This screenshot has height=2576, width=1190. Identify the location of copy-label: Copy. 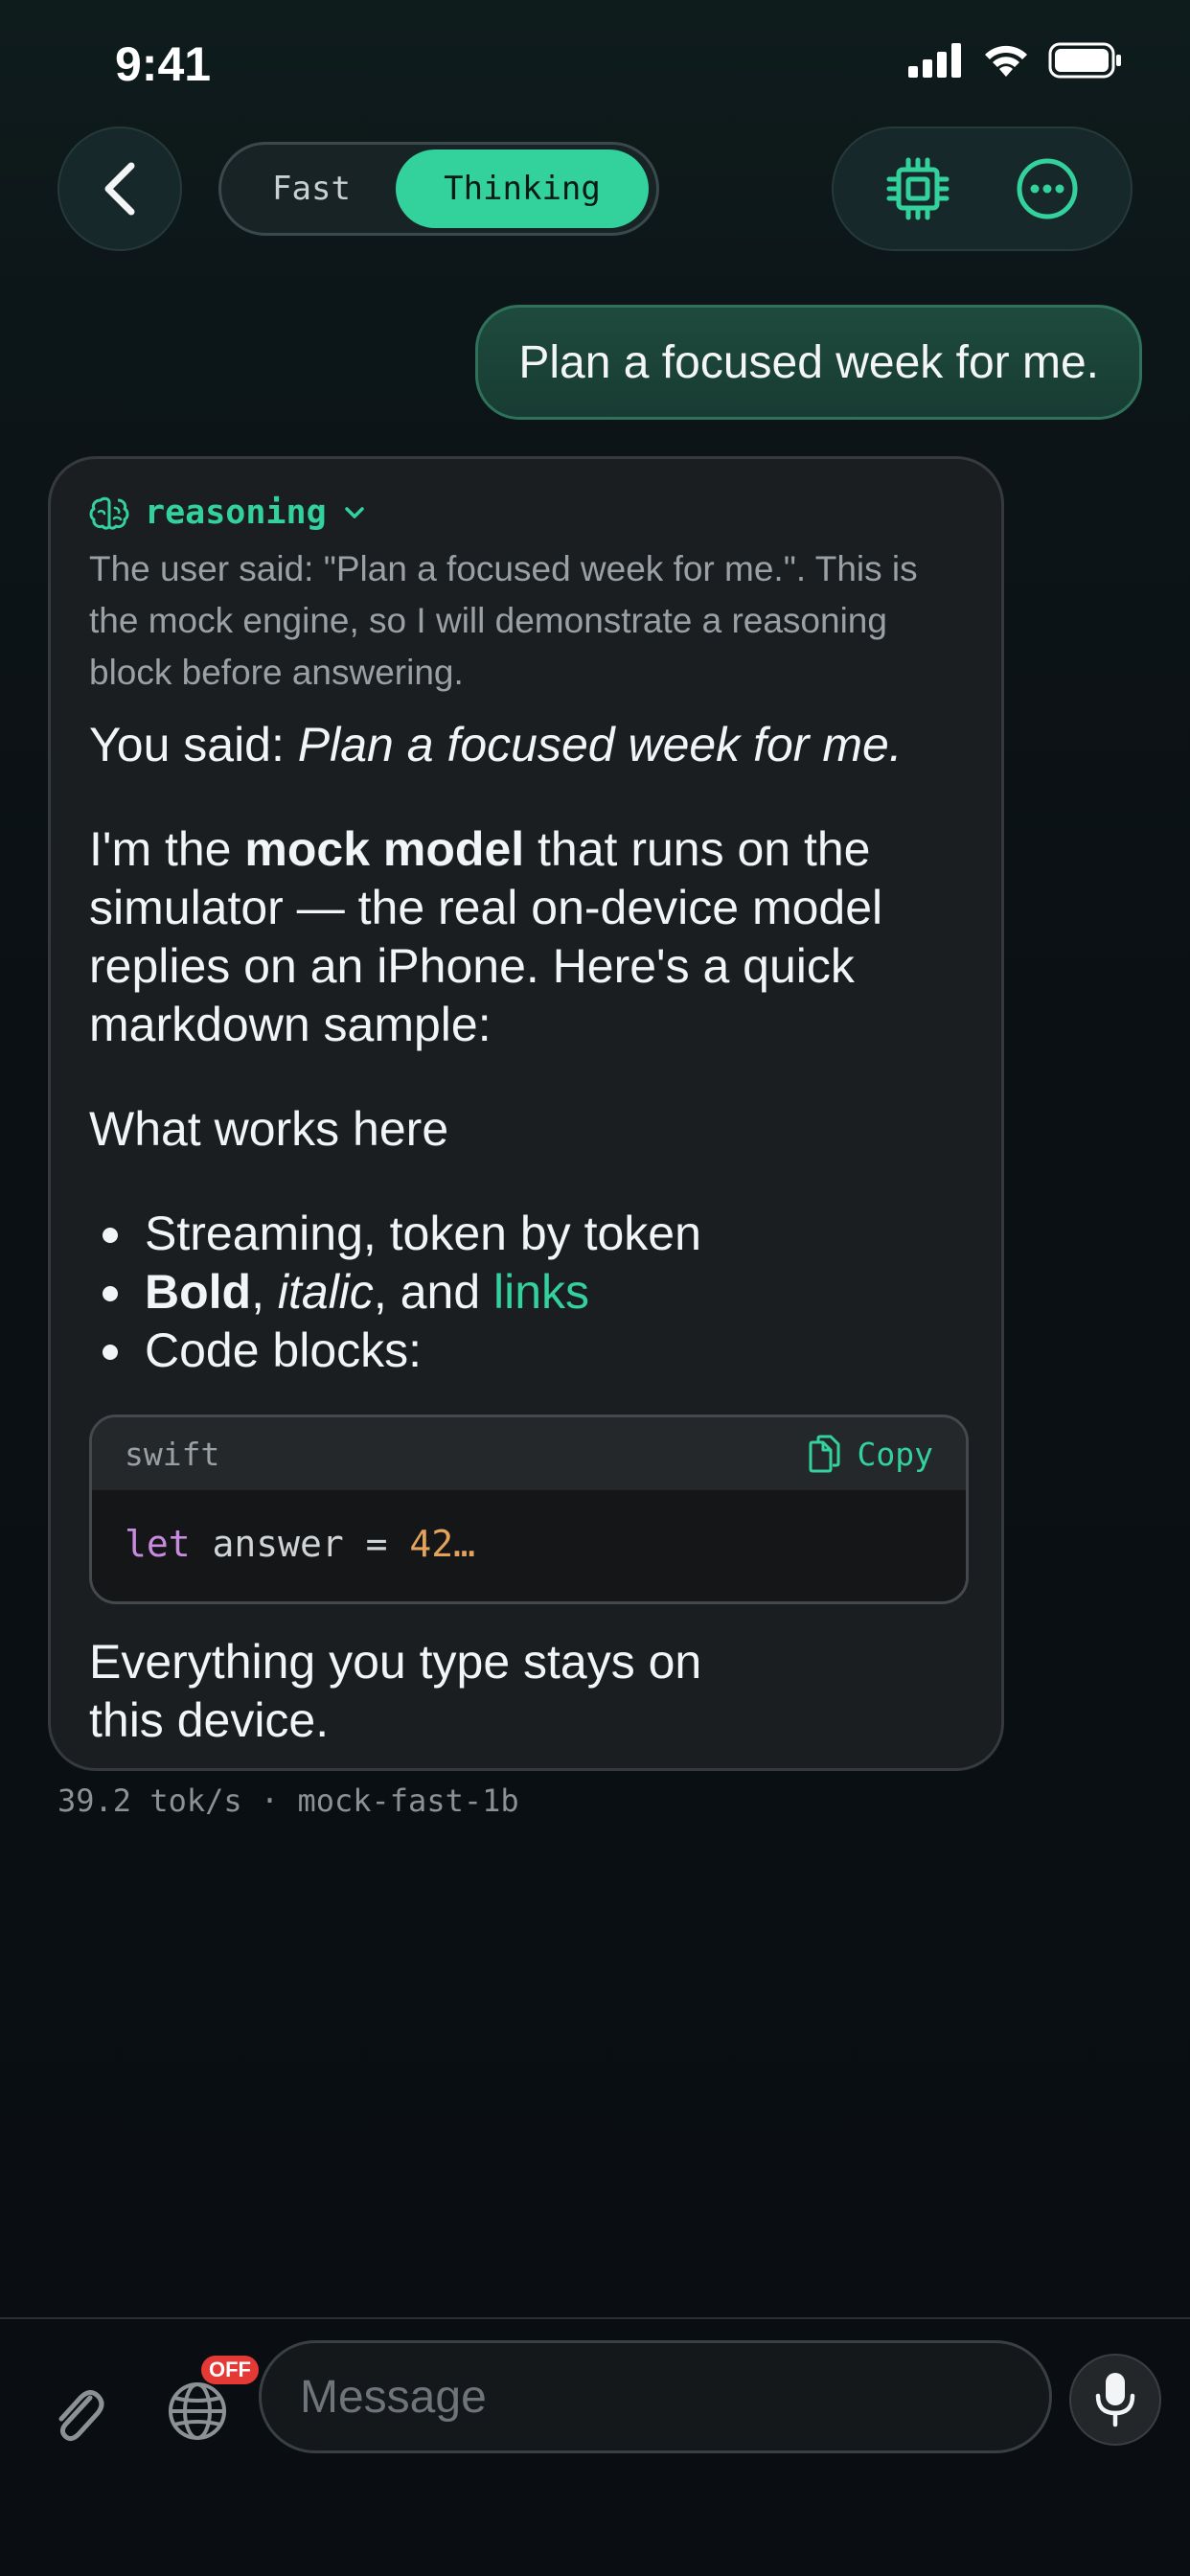
(895, 1454).